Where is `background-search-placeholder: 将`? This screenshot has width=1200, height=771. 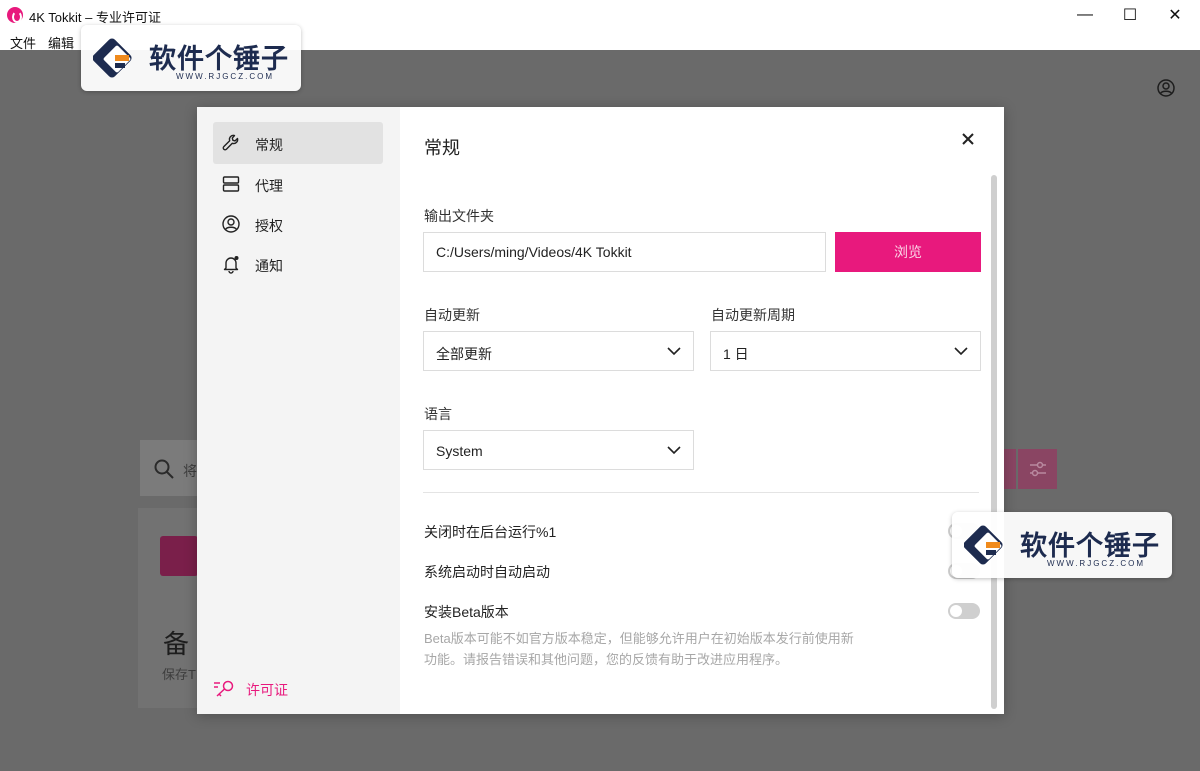
background-search-placeholder: 将 is located at coordinates (190, 471).